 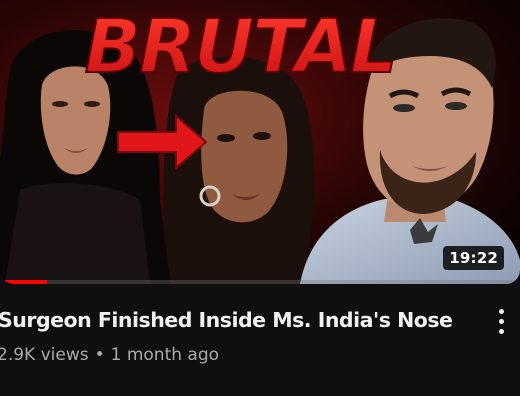 I want to click on view-count: 2.9K views, so click(x=44, y=355).